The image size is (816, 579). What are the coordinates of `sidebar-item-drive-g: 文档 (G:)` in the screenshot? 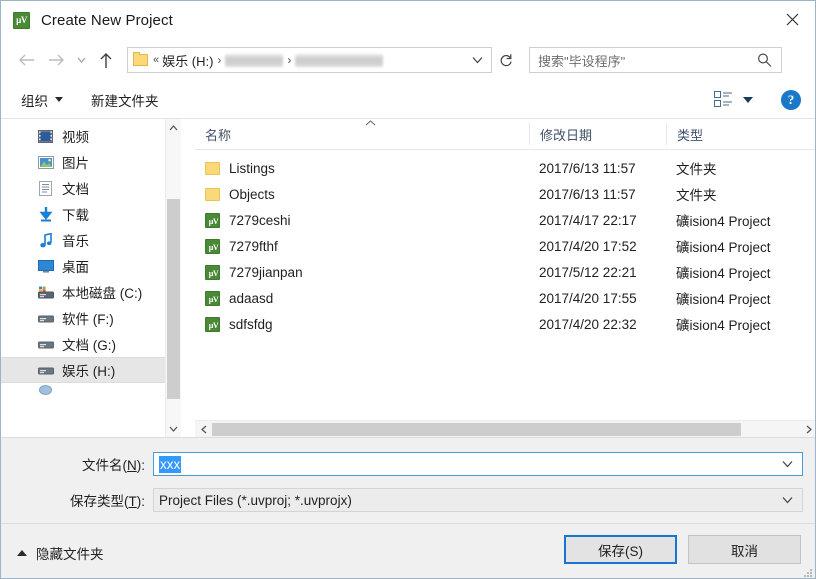 It's located at (91, 344).